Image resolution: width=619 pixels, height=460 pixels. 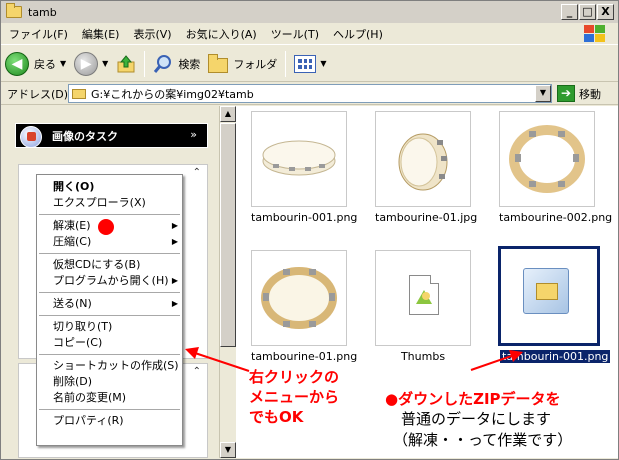 What do you see at coordinates (189, 64) in the screenshot?
I see `search-label: 検索` at bounding box center [189, 64].